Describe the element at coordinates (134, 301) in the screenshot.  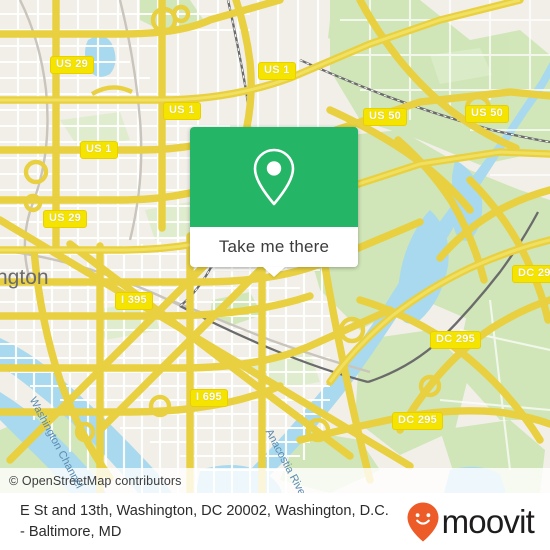
I see `road-shield: I 395` at that location.